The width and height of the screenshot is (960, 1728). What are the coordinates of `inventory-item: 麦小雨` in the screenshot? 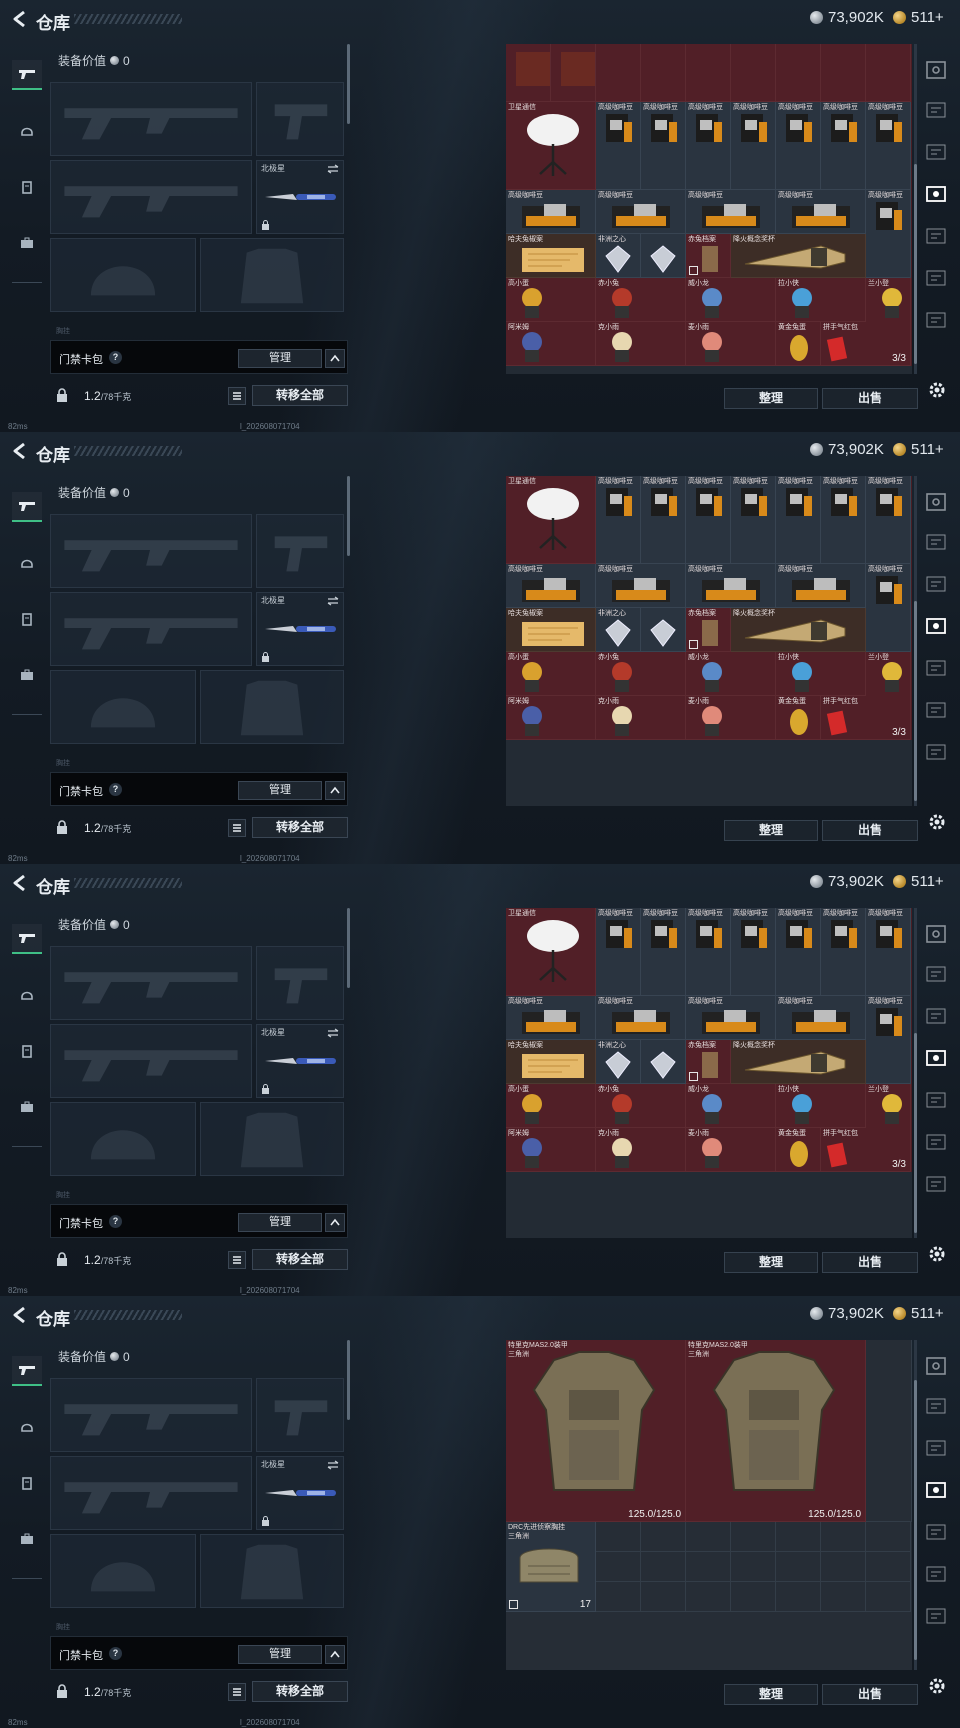 It's located at (731, 344).